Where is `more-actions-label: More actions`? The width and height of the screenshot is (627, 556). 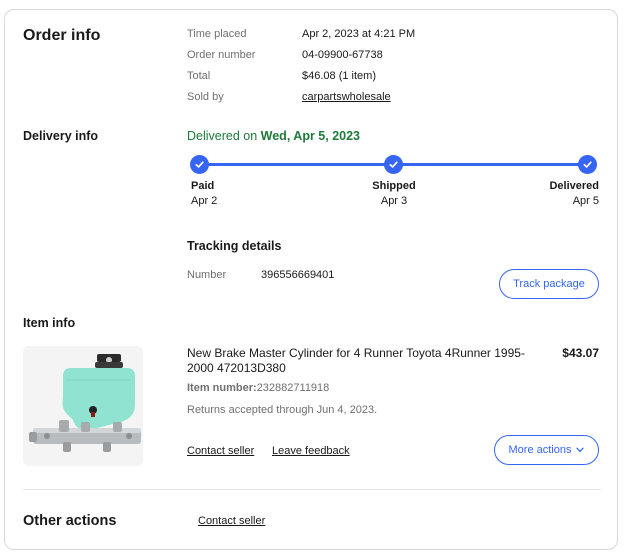 more-actions-label: More actions is located at coordinates (540, 450).